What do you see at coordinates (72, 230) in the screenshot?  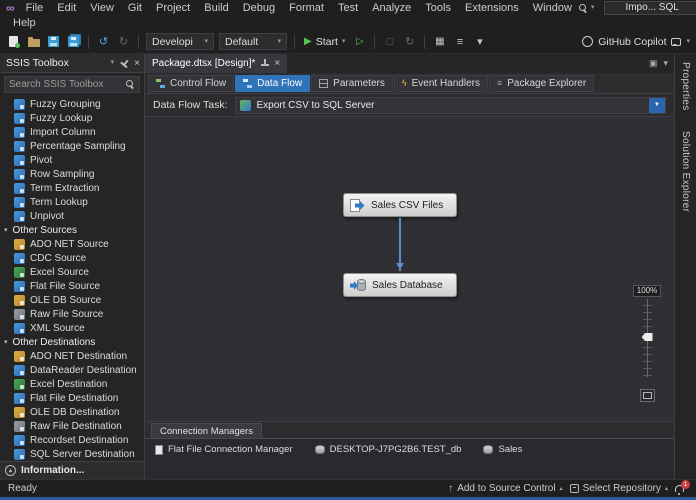 I see `toolbox-section-other-sources: ▾ Other Sources` at bounding box center [72, 230].